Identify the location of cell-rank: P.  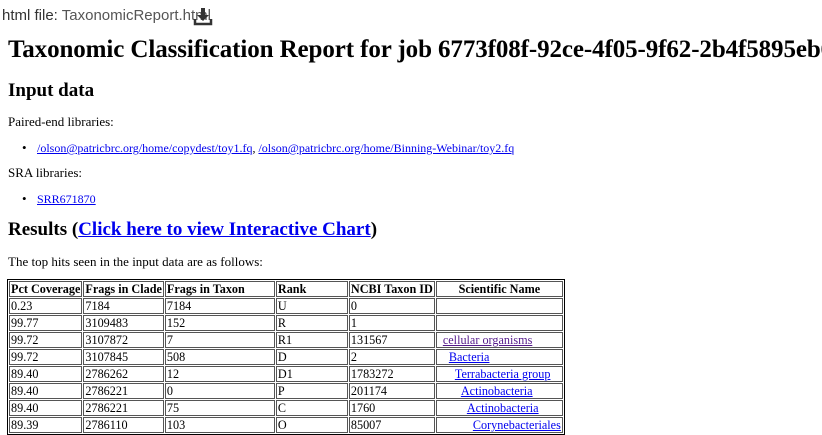
(311, 391).